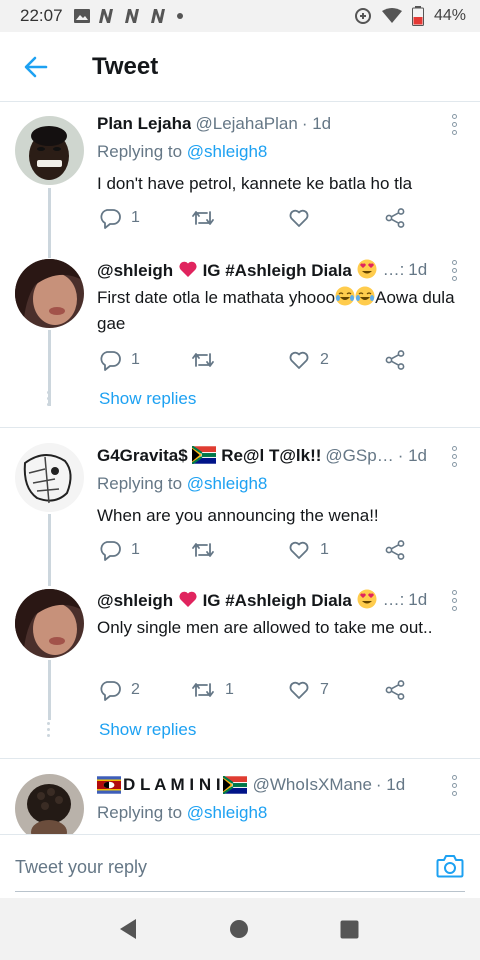 The height and width of the screenshot is (960, 480). I want to click on nav-recents-button, so click(349, 932).